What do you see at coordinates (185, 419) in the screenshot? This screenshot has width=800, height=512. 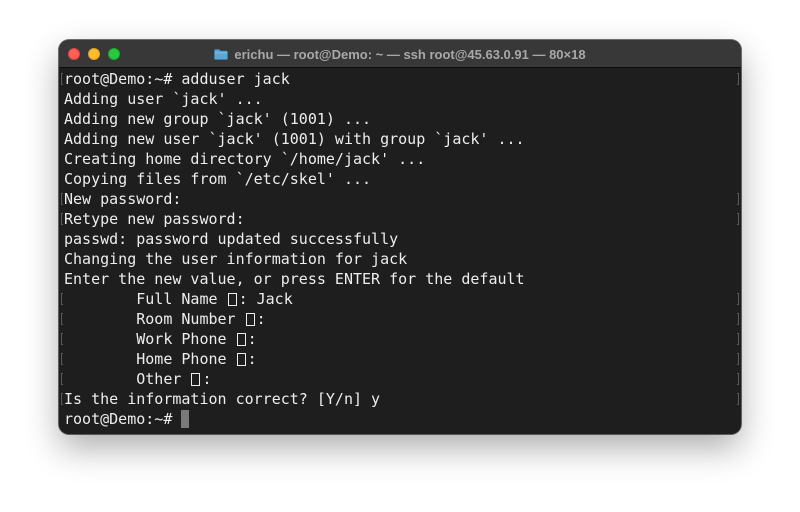 I see `text-cursor` at bounding box center [185, 419].